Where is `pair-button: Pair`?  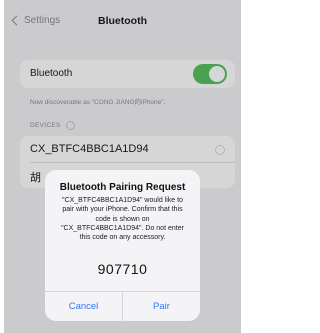
pair-button: Pair is located at coordinates (161, 306).